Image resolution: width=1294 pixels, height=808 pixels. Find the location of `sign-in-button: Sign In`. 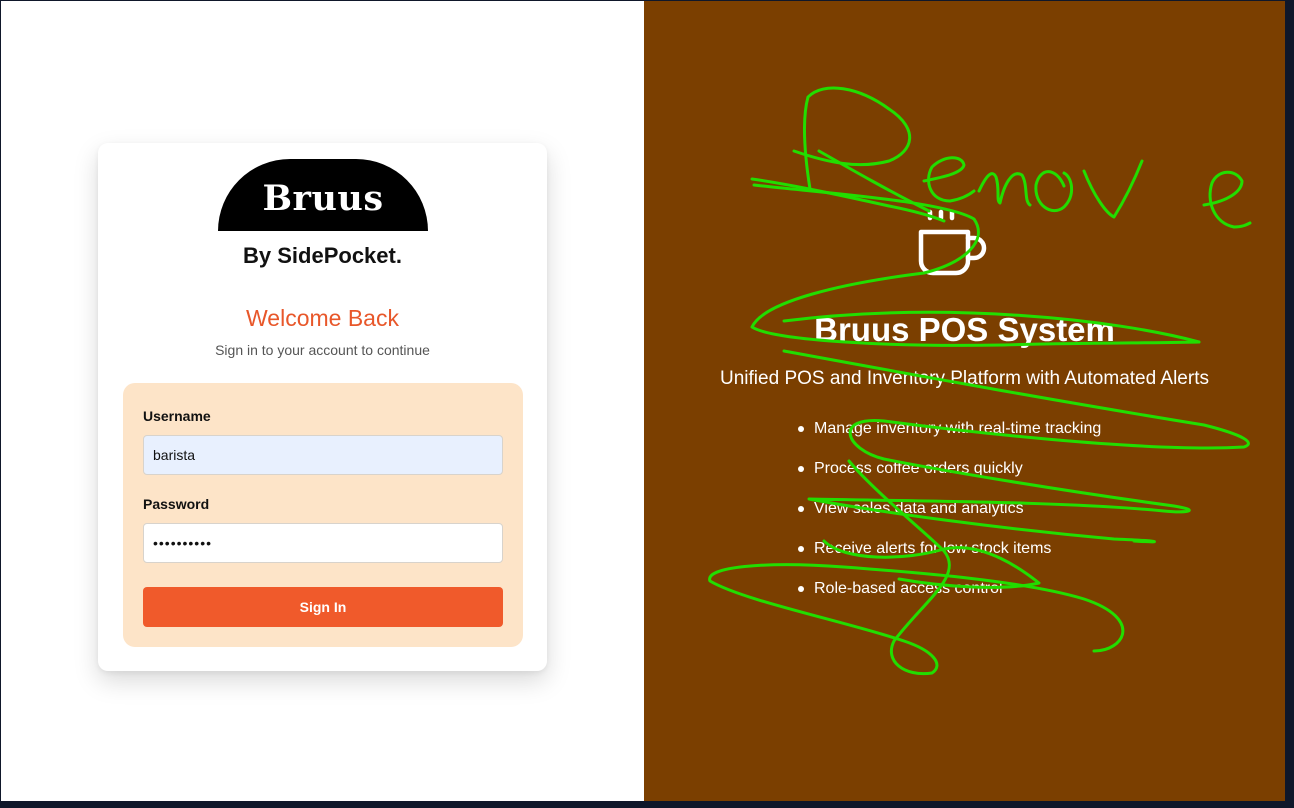

sign-in-button: Sign In is located at coordinates (323, 607).